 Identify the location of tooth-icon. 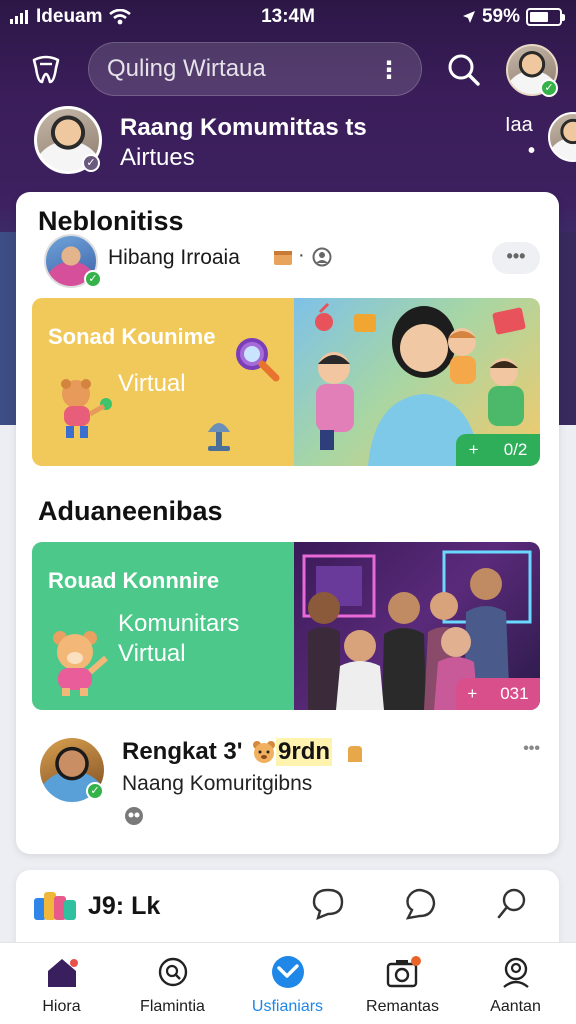
(46, 69).